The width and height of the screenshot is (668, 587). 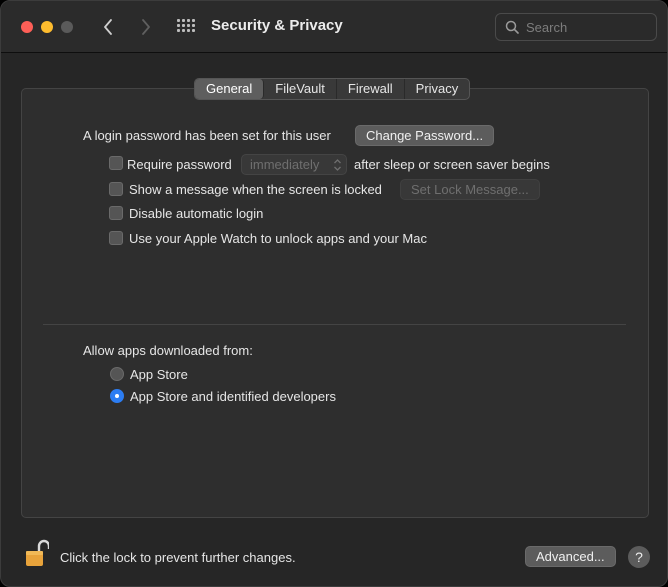 I want to click on disable-auto-login-checkbox, so click(x=116, y=213).